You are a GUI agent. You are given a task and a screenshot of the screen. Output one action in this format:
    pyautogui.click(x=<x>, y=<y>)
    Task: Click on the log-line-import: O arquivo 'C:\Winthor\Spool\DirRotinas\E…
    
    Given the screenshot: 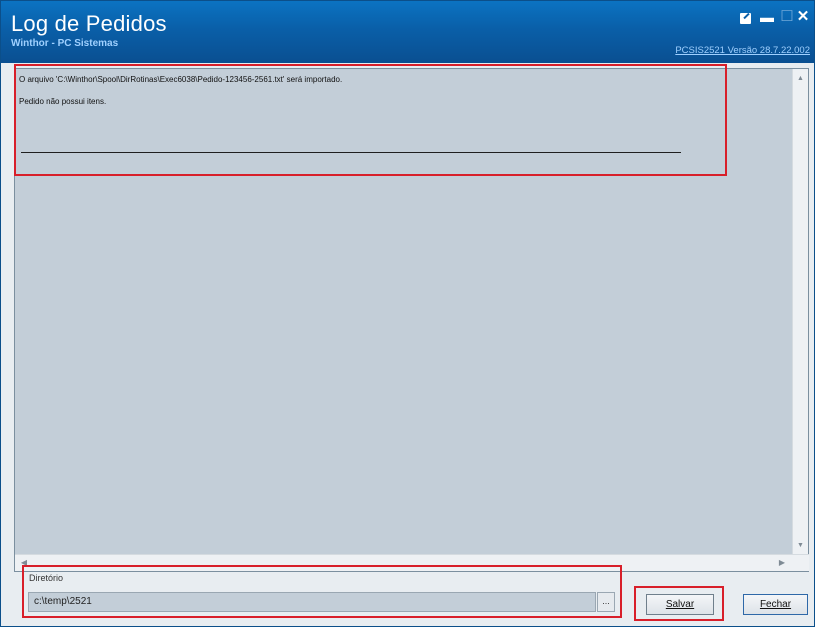 What is the action you would take?
    pyautogui.click(x=181, y=79)
    